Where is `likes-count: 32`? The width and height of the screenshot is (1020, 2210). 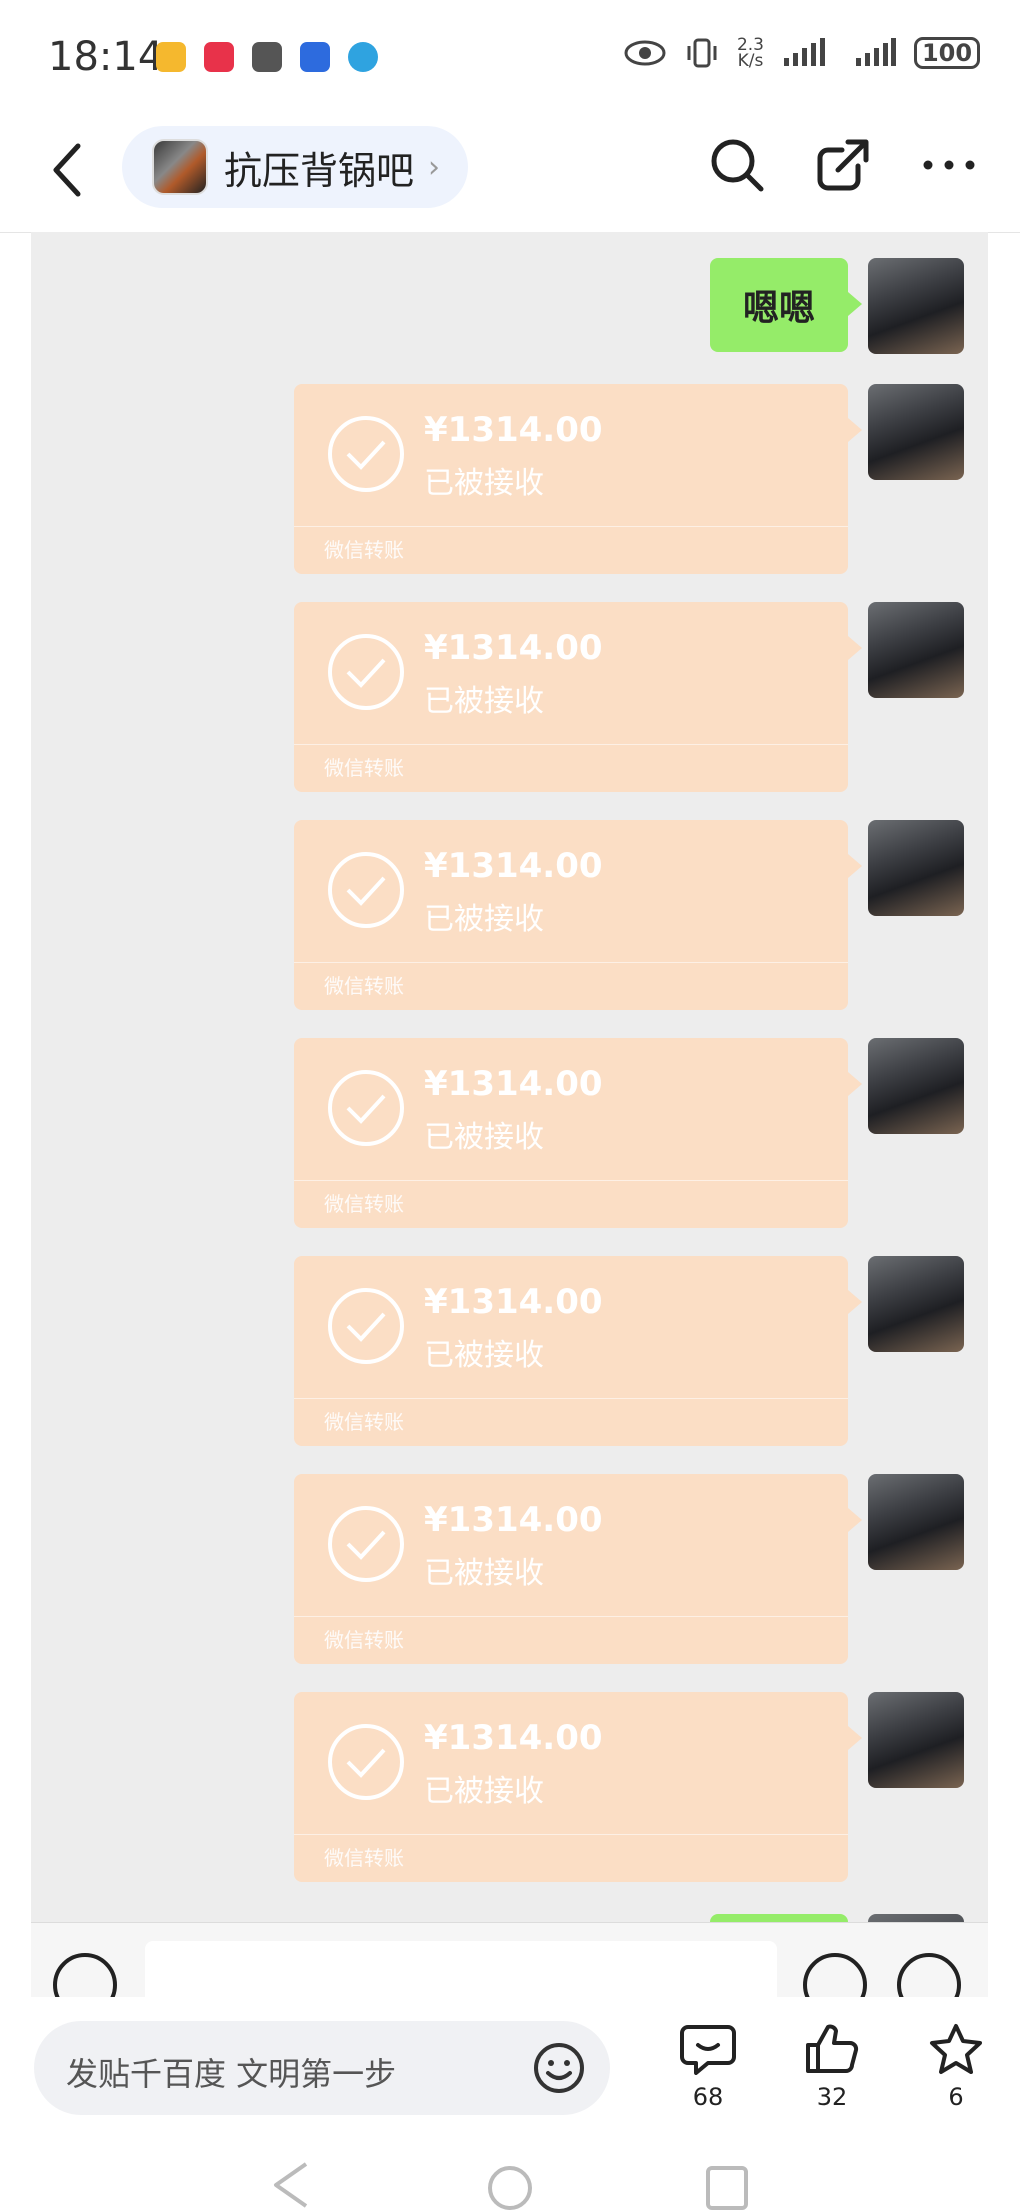
likes-count: 32 is located at coordinates (832, 2097).